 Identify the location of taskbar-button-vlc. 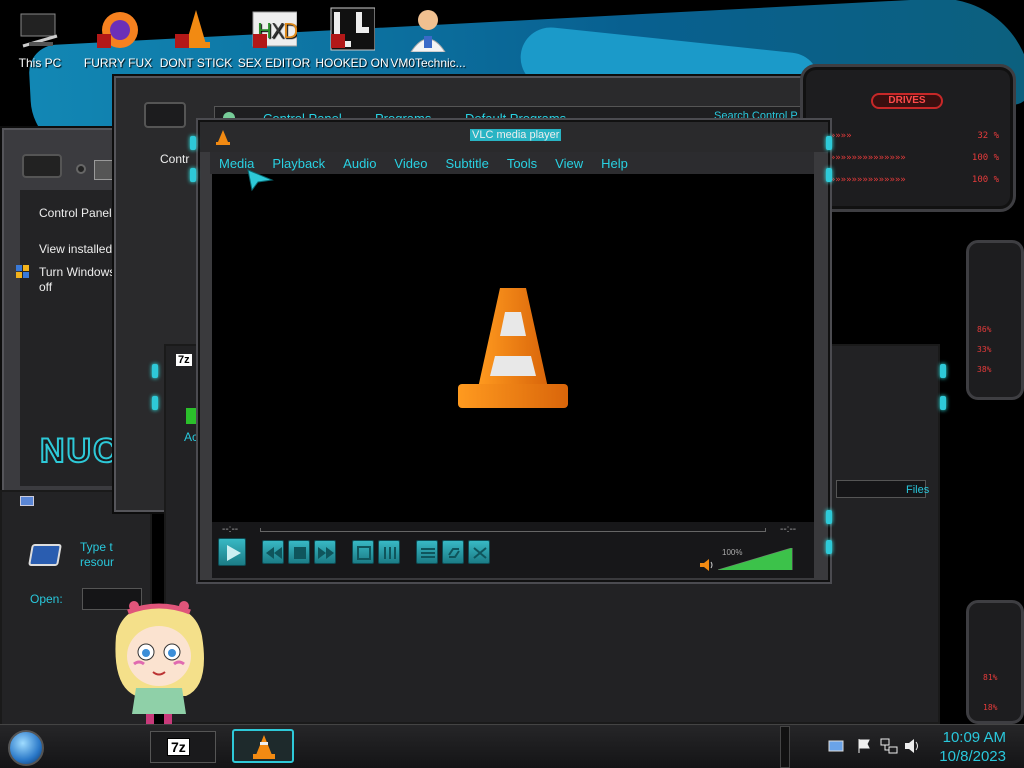
(263, 746).